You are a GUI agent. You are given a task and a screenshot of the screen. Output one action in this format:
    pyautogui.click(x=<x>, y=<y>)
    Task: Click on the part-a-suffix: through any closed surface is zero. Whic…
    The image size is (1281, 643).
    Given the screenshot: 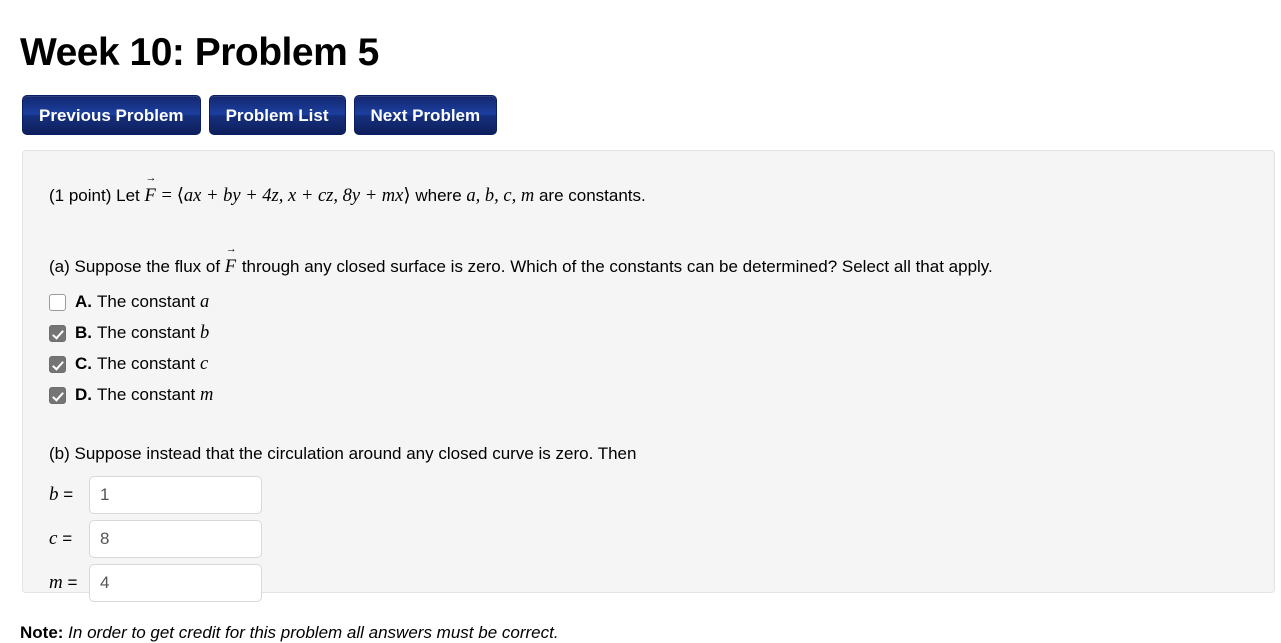 What is the action you would take?
    pyautogui.click(x=617, y=266)
    